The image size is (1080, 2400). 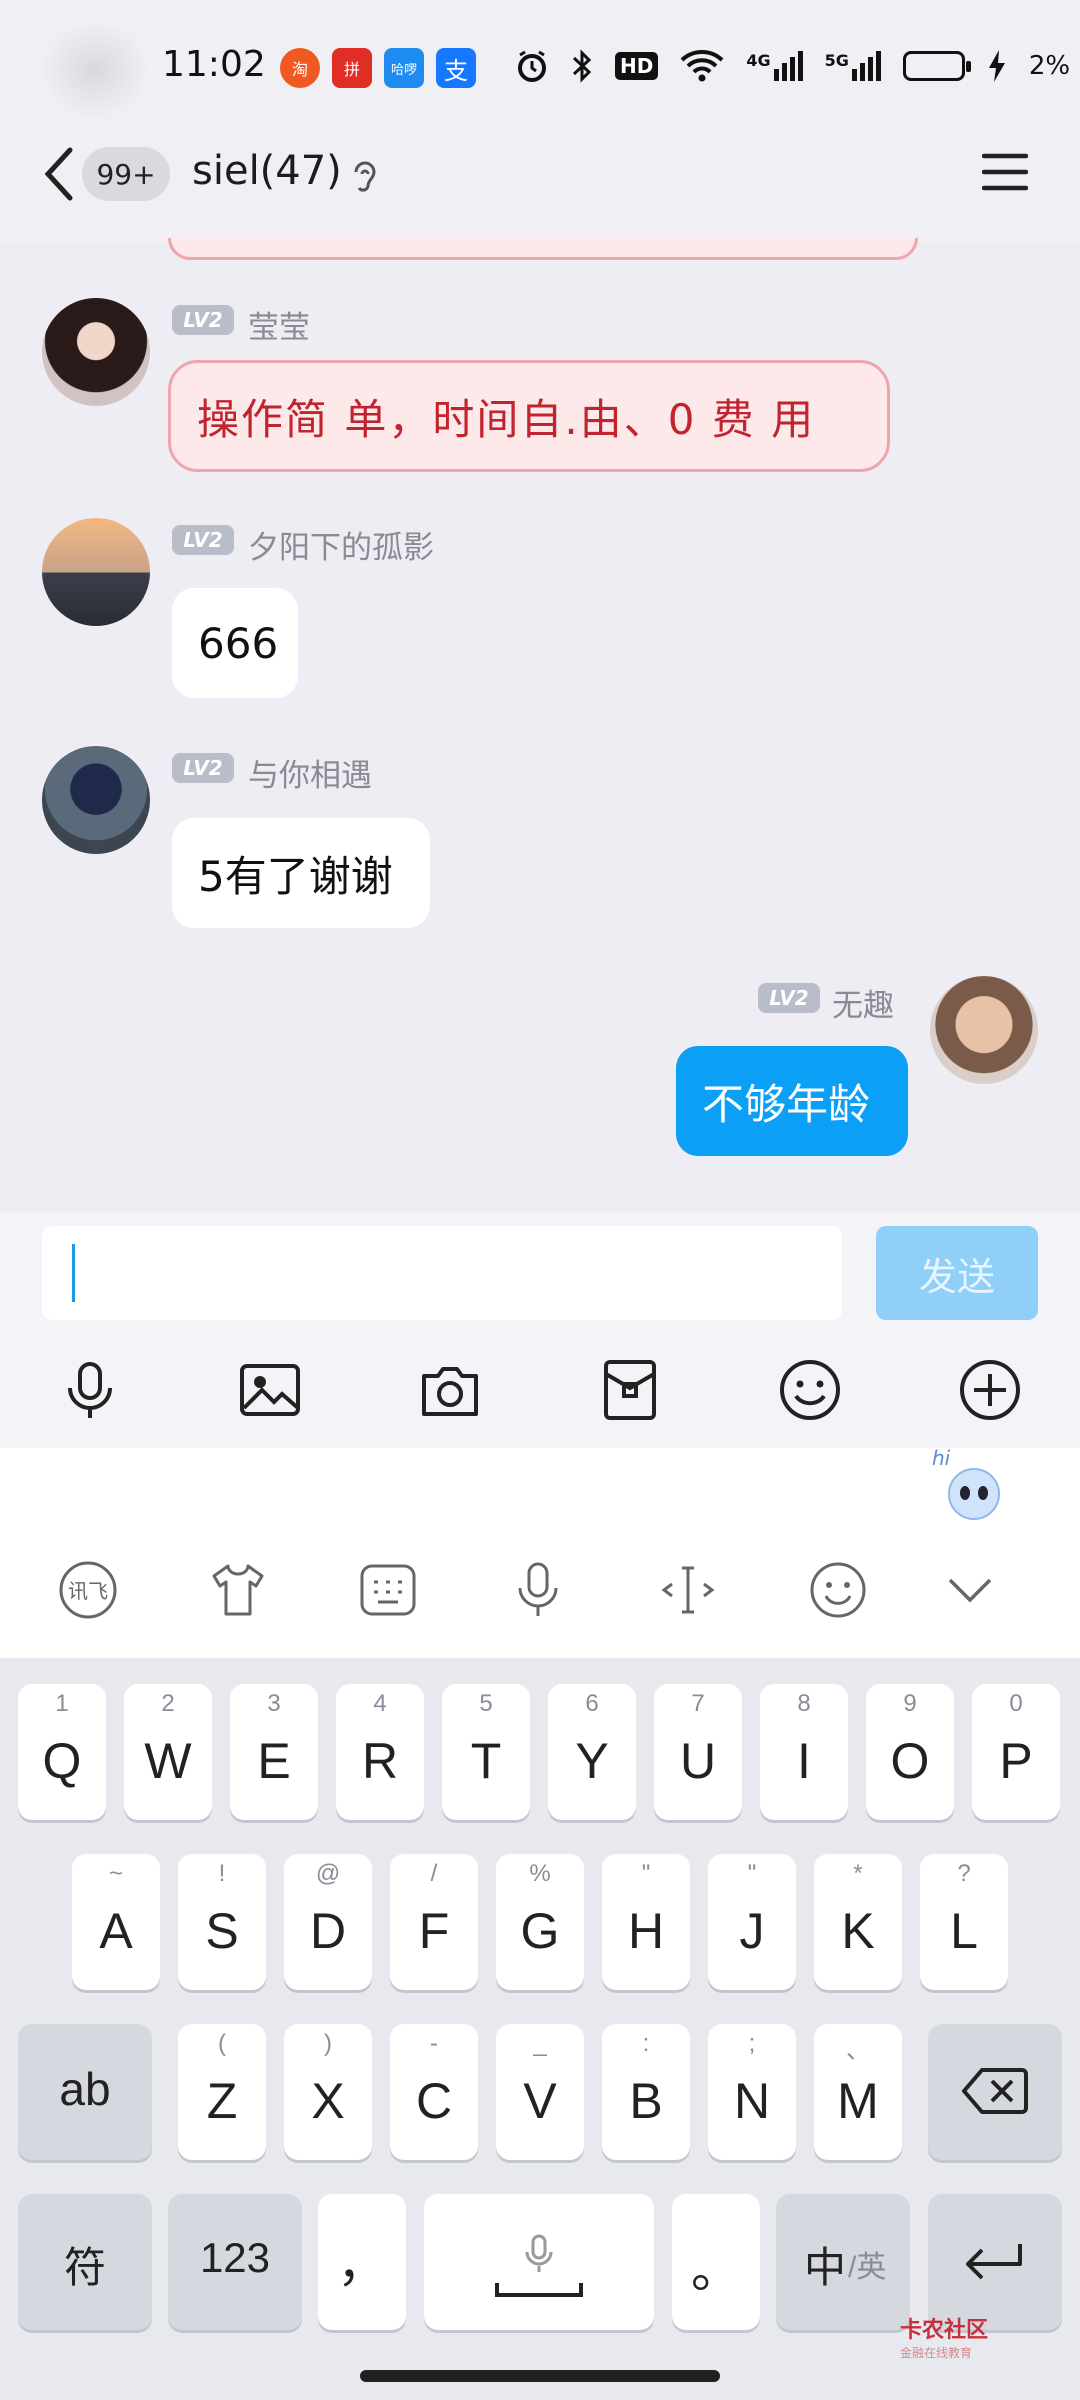 I want to click on sender-name: 无趣, so click(x=863, y=1006).